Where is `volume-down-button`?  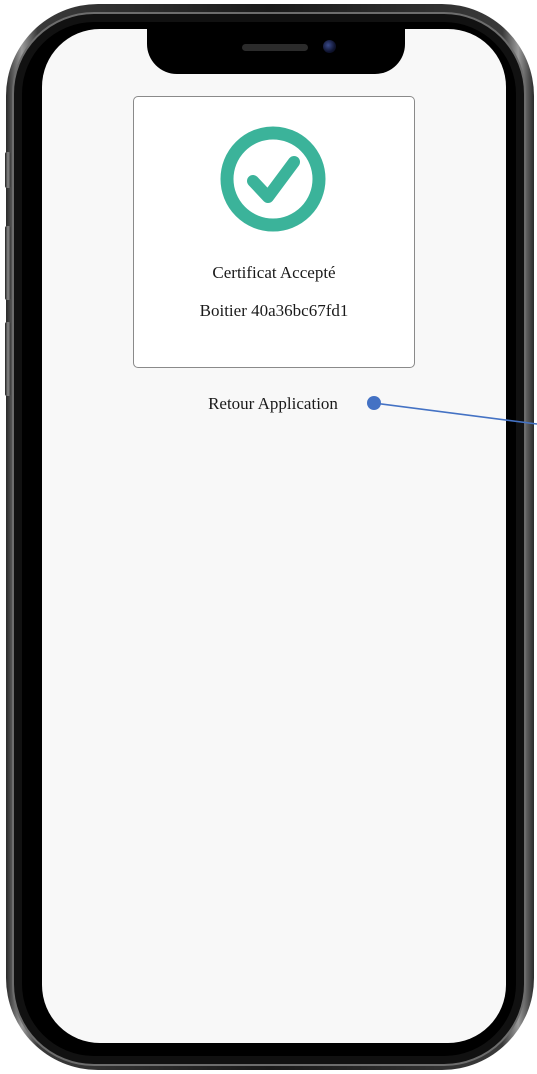
volume-down-button is located at coordinates (8, 359).